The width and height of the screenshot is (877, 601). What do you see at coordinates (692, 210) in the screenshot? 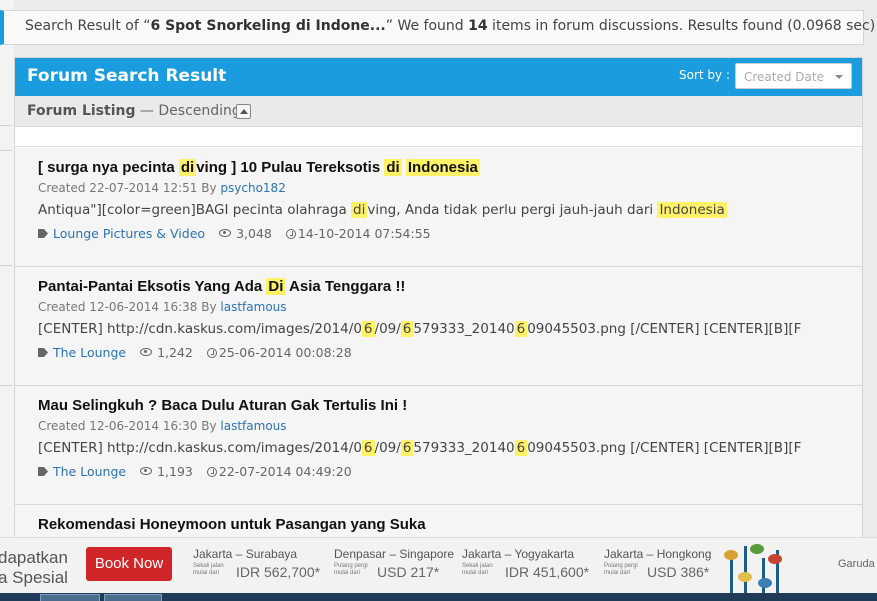
I see `highlight-match: Indonesia` at bounding box center [692, 210].